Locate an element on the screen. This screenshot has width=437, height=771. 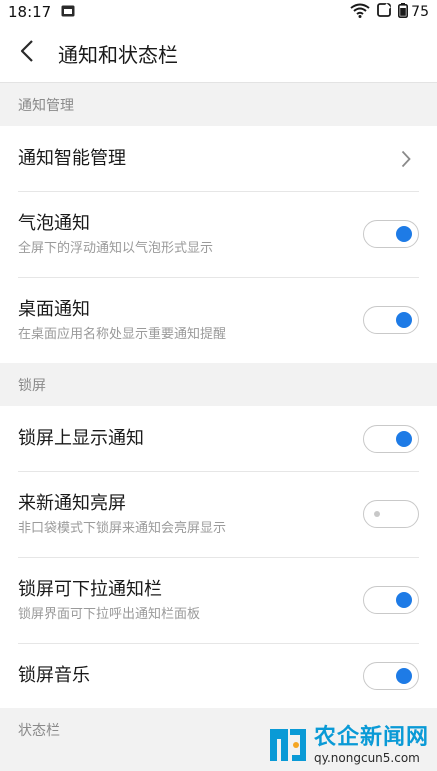
lockscreen-music-toggle is located at coordinates (391, 675).